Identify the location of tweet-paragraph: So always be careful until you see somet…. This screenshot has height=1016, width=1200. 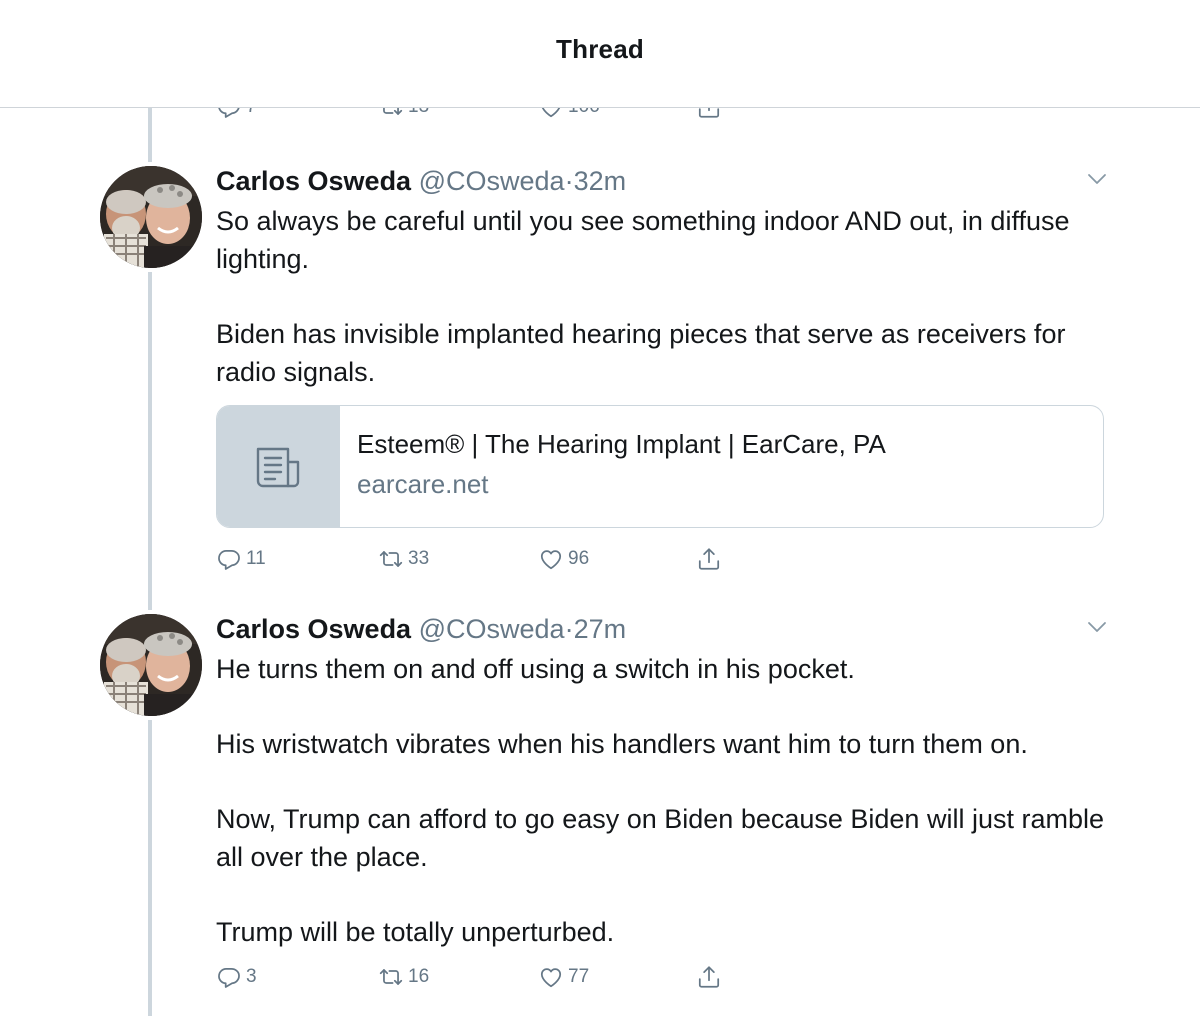
(643, 240).